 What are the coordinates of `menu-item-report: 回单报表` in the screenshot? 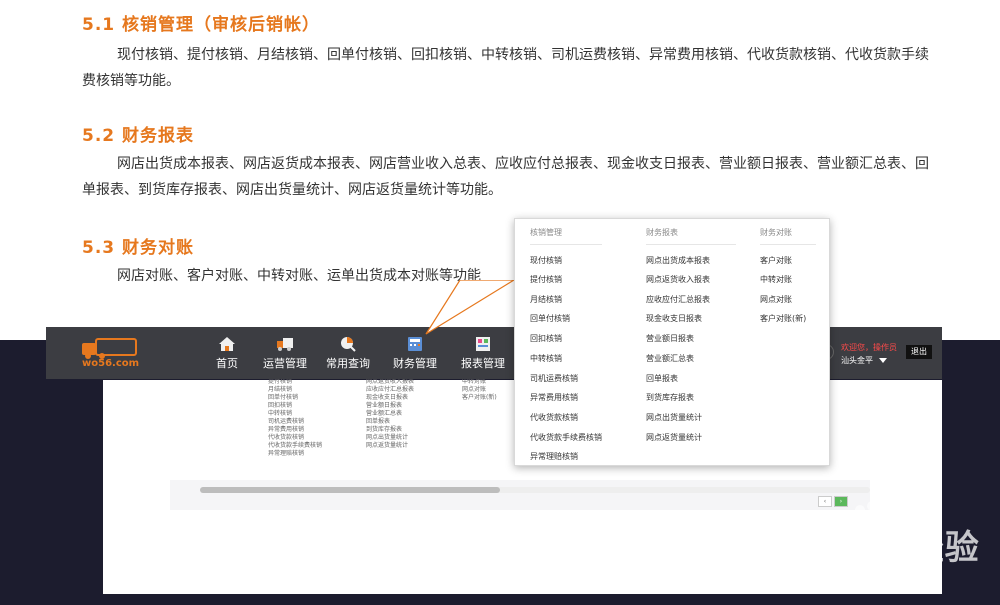 It's located at (662, 378).